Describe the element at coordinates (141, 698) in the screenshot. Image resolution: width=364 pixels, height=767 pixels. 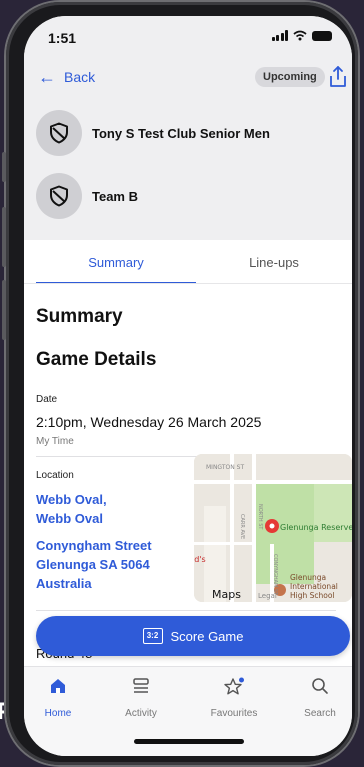
I see `tab-activity: Activity` at that location.